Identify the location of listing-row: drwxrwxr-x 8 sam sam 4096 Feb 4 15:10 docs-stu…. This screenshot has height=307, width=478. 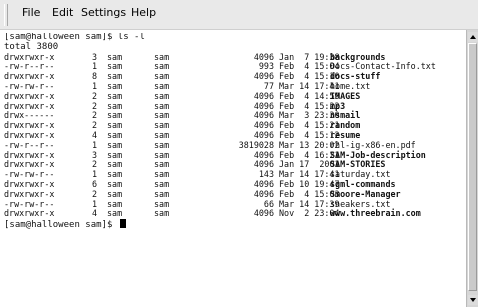
(234, 76).